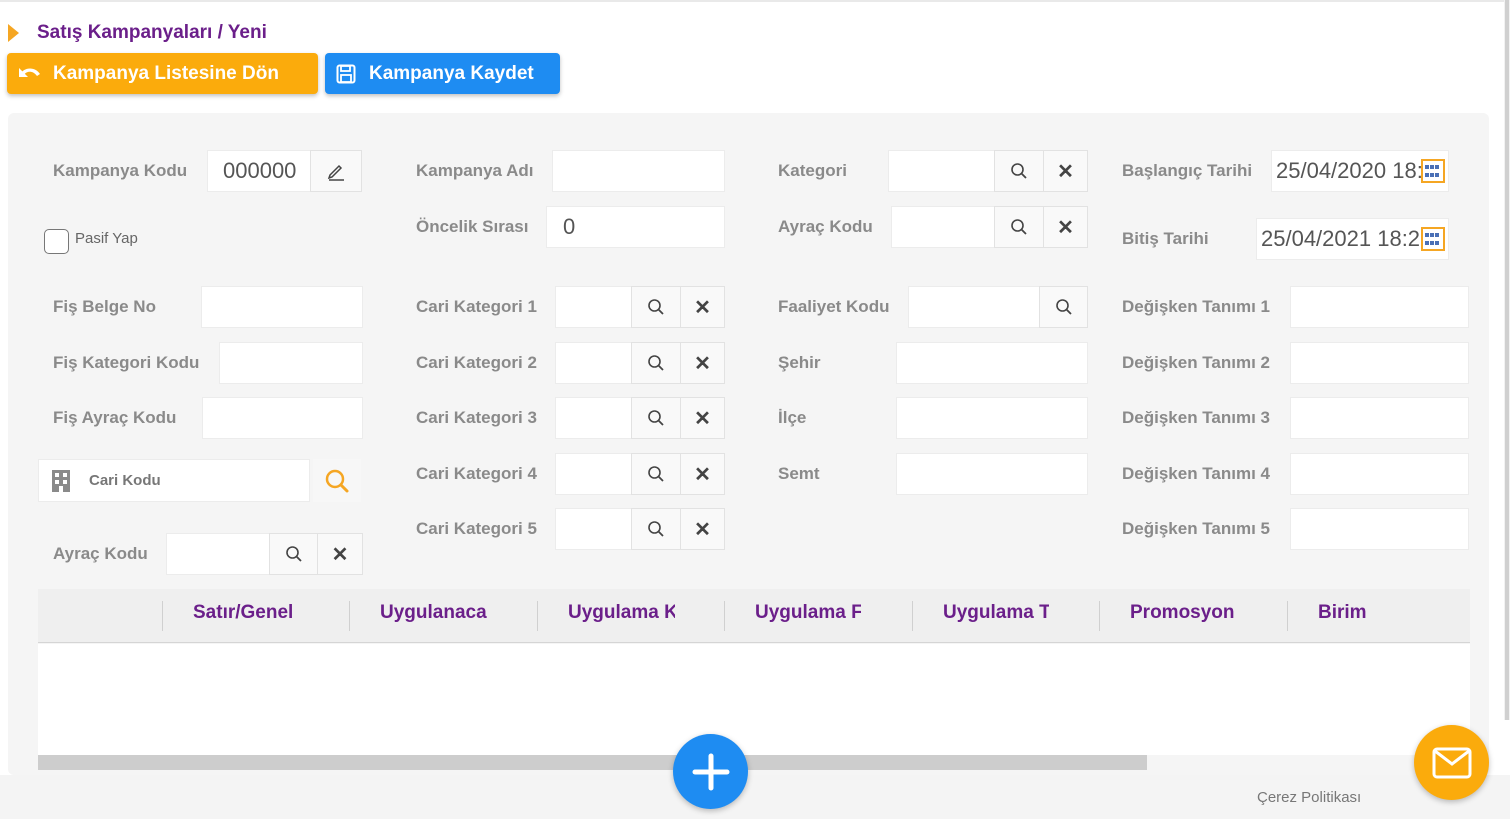 The width and height of the screenshot is (1510, 819). I want to click on semt-label: Semt, so click(799, 473).